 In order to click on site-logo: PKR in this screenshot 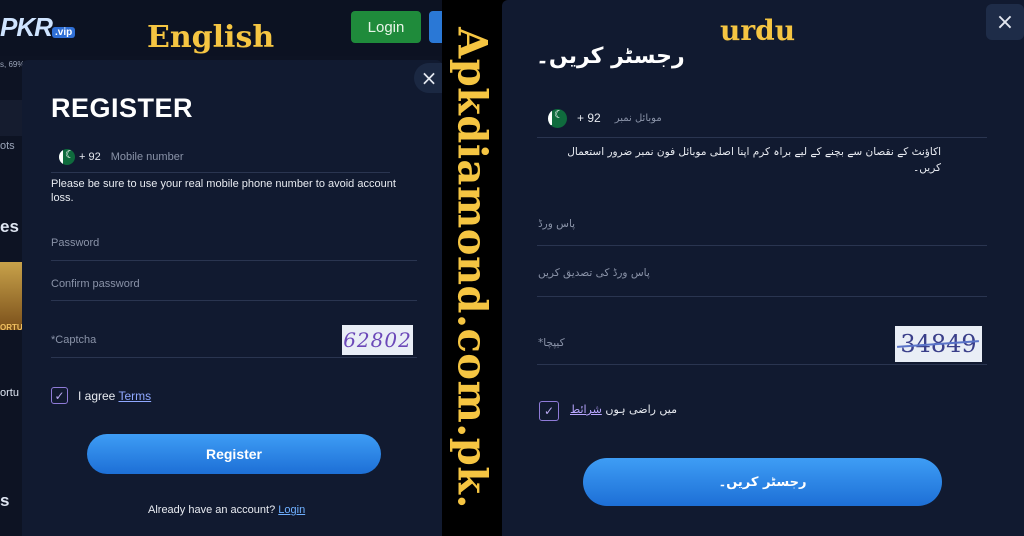, I will do `click(26, 27)`.